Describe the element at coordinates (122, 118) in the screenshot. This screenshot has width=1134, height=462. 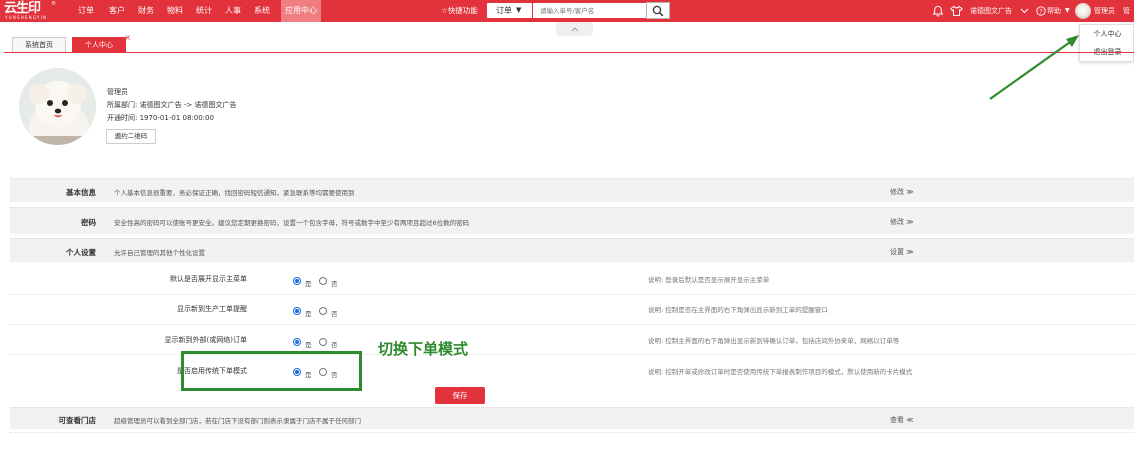
I see `open-time-label: 开通时间:` at that location.